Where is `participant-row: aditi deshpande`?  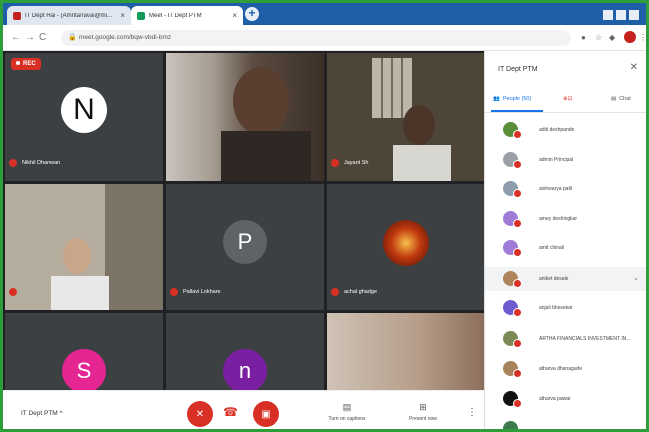
participant-row: aditi deshpande is located at coordinates (565, 130).